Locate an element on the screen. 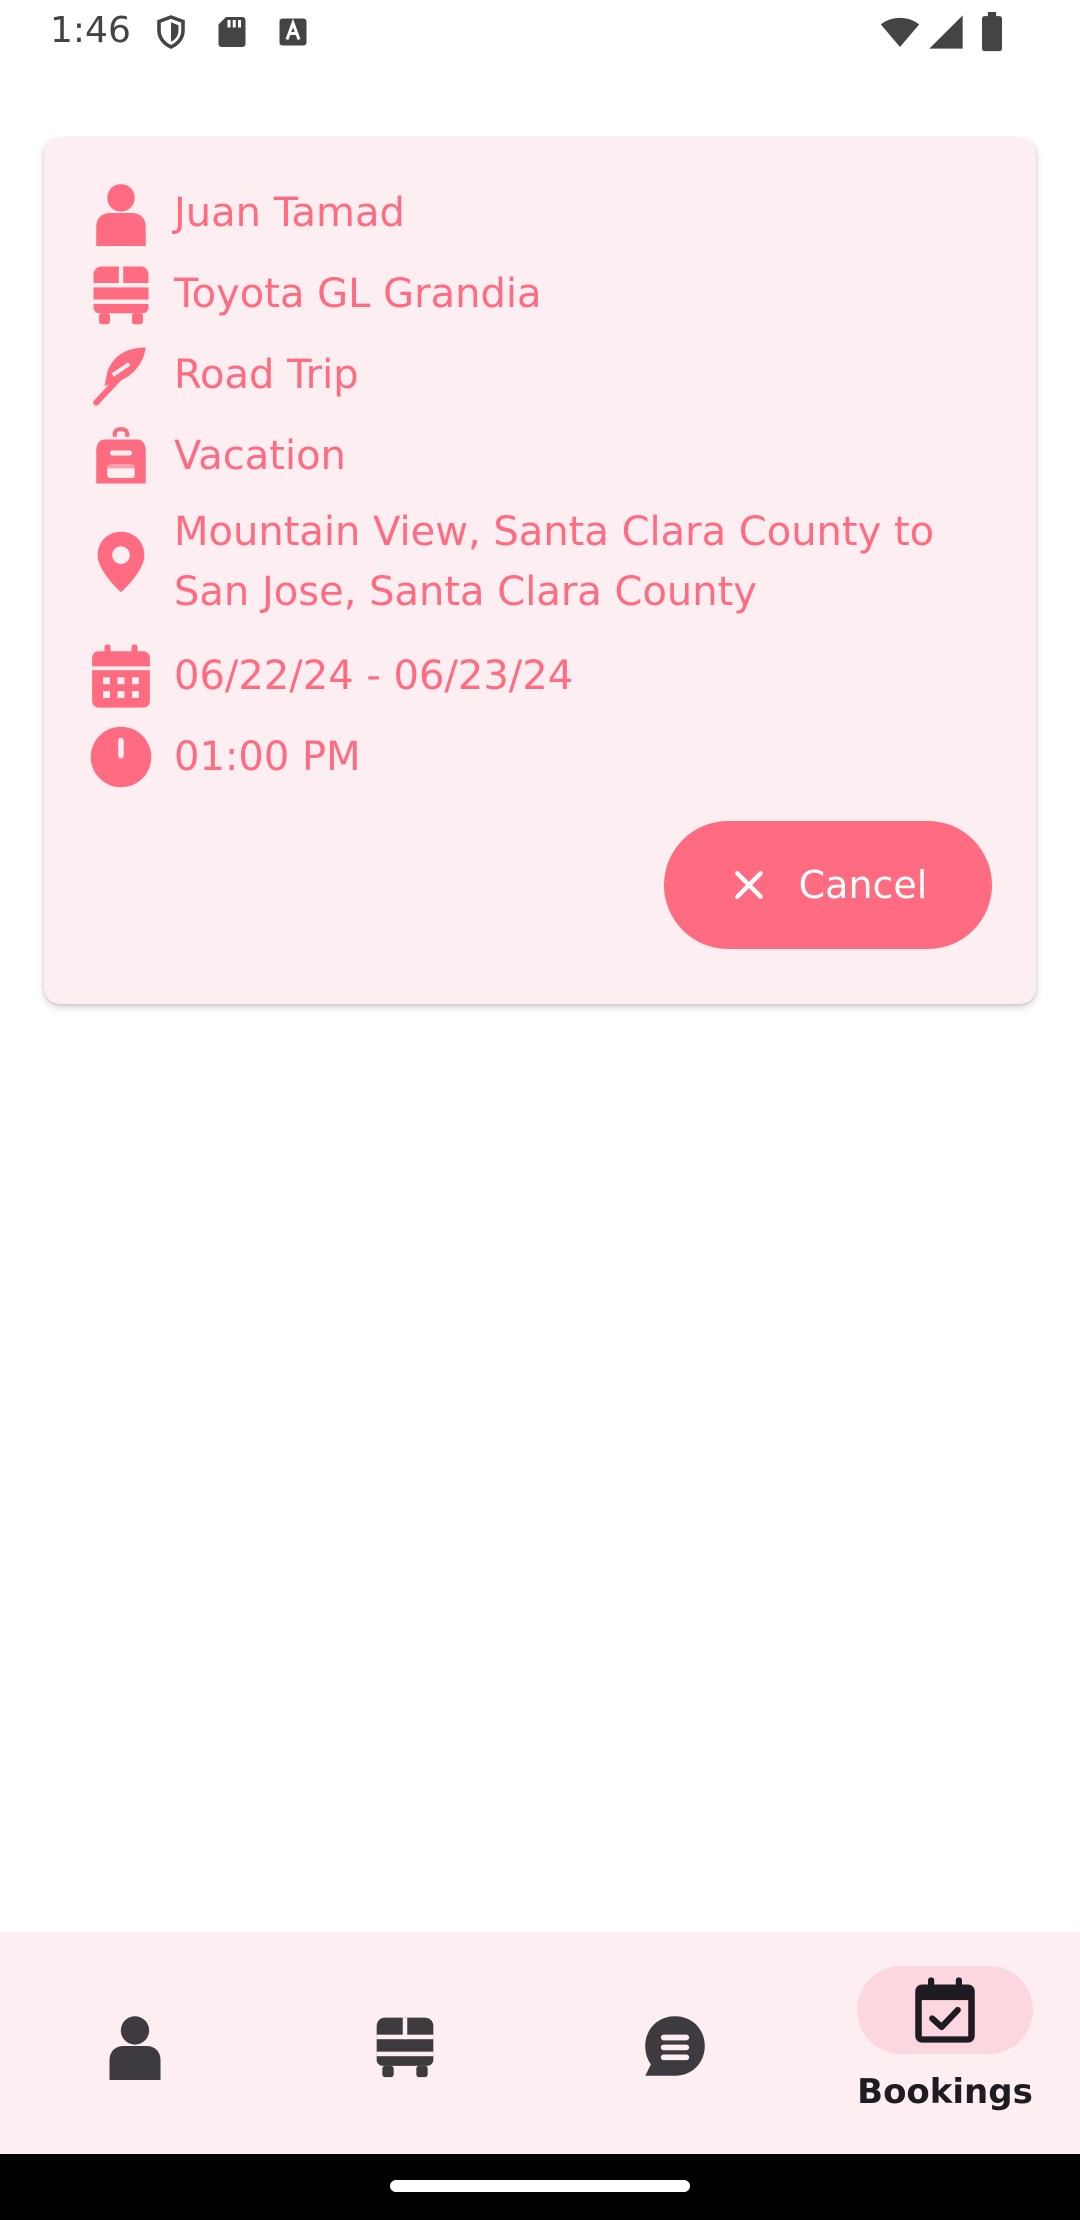  status-bar: 1:46 is located at coordinates (540, 33).